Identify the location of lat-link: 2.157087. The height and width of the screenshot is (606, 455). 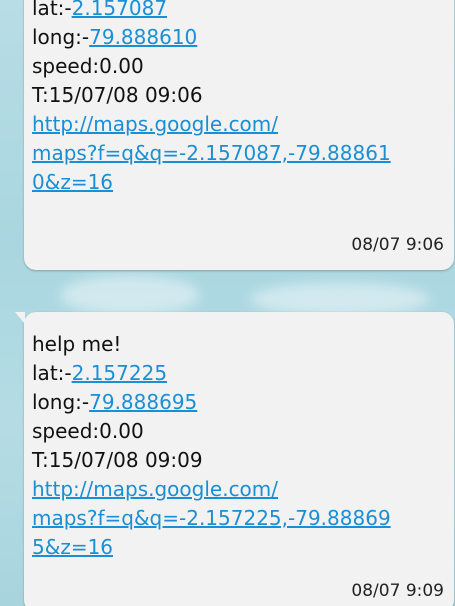
(119, 10).